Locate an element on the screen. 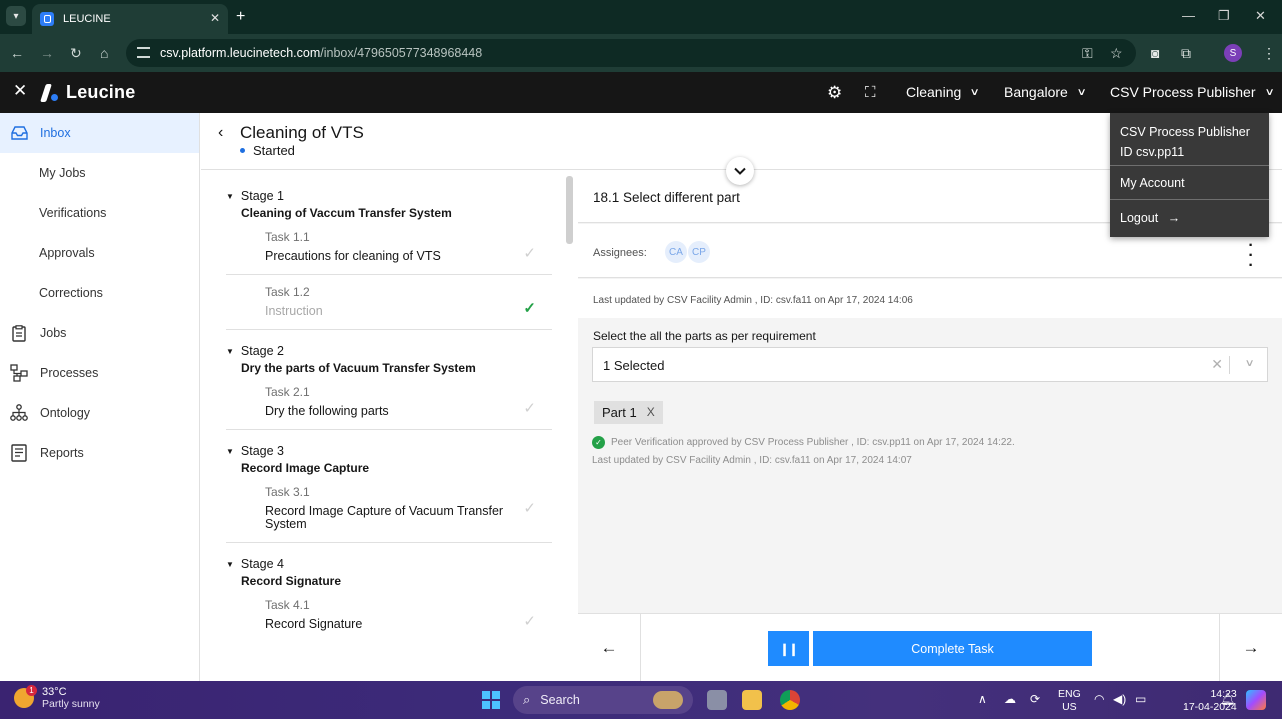  stage-label: Stage 4 is located at coordinates (262, 564).